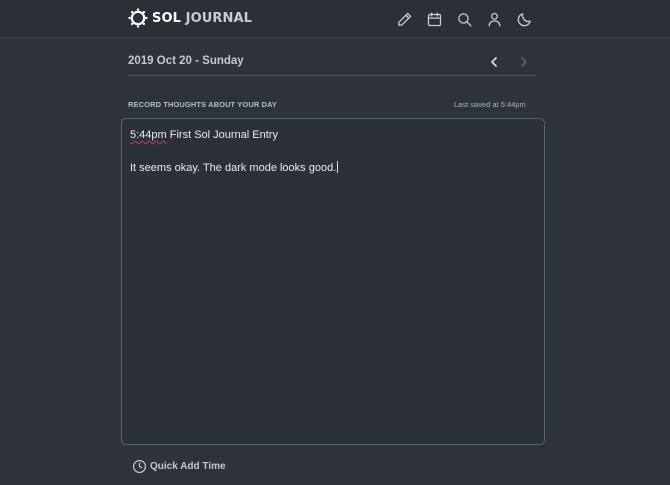  I want to click on entry-line-1-text: First Sol Journal Entry, so click(222, 135).